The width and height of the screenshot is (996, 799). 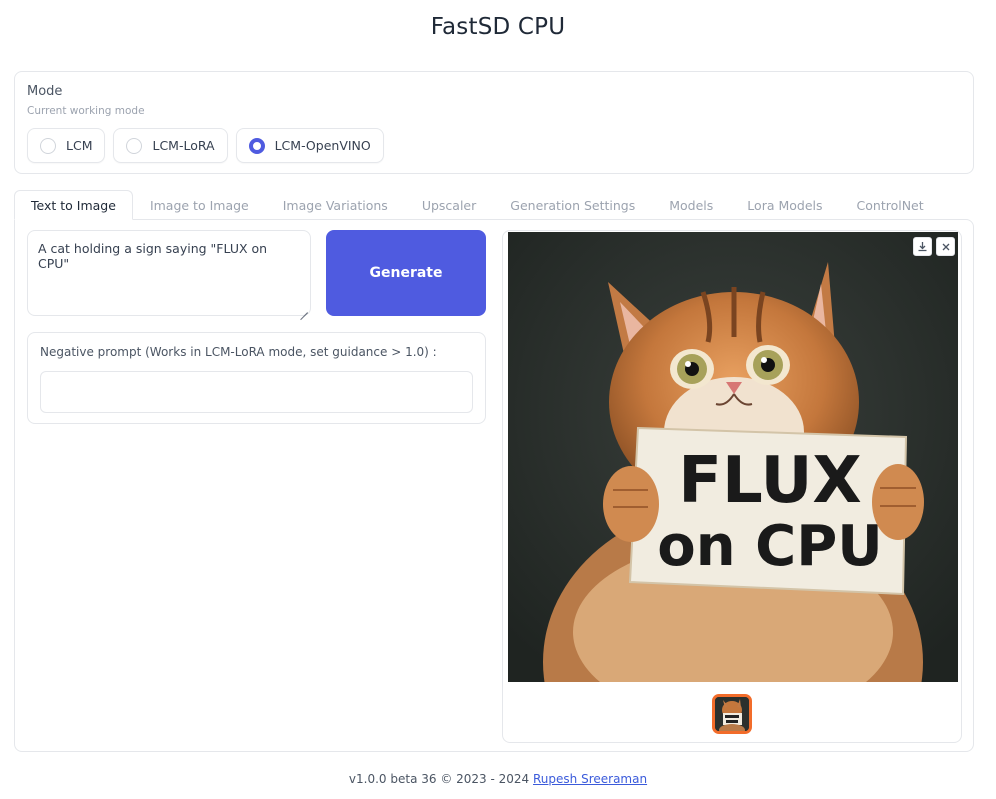 What do you see at coordinates (691, 205) in the screenshot?
I see `tab-models: Models` at bounding box center [691, 205].